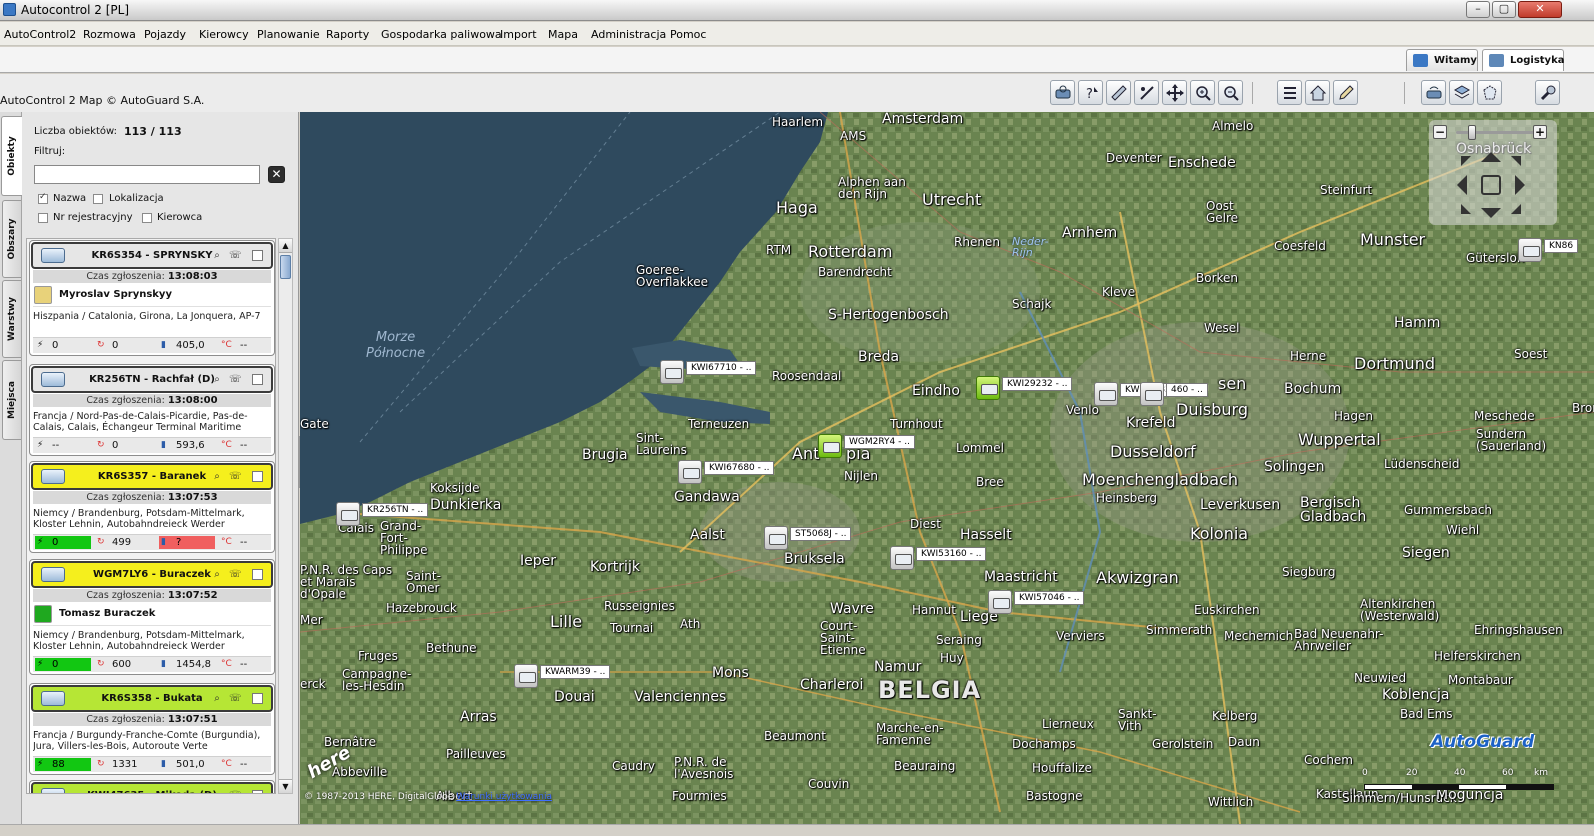 The height and width of the screenshot is (836, 1594). I want to click on vehicle-card-header: KR256TN - Rachfał (D) ⌕ ☏, so click(152, 379).